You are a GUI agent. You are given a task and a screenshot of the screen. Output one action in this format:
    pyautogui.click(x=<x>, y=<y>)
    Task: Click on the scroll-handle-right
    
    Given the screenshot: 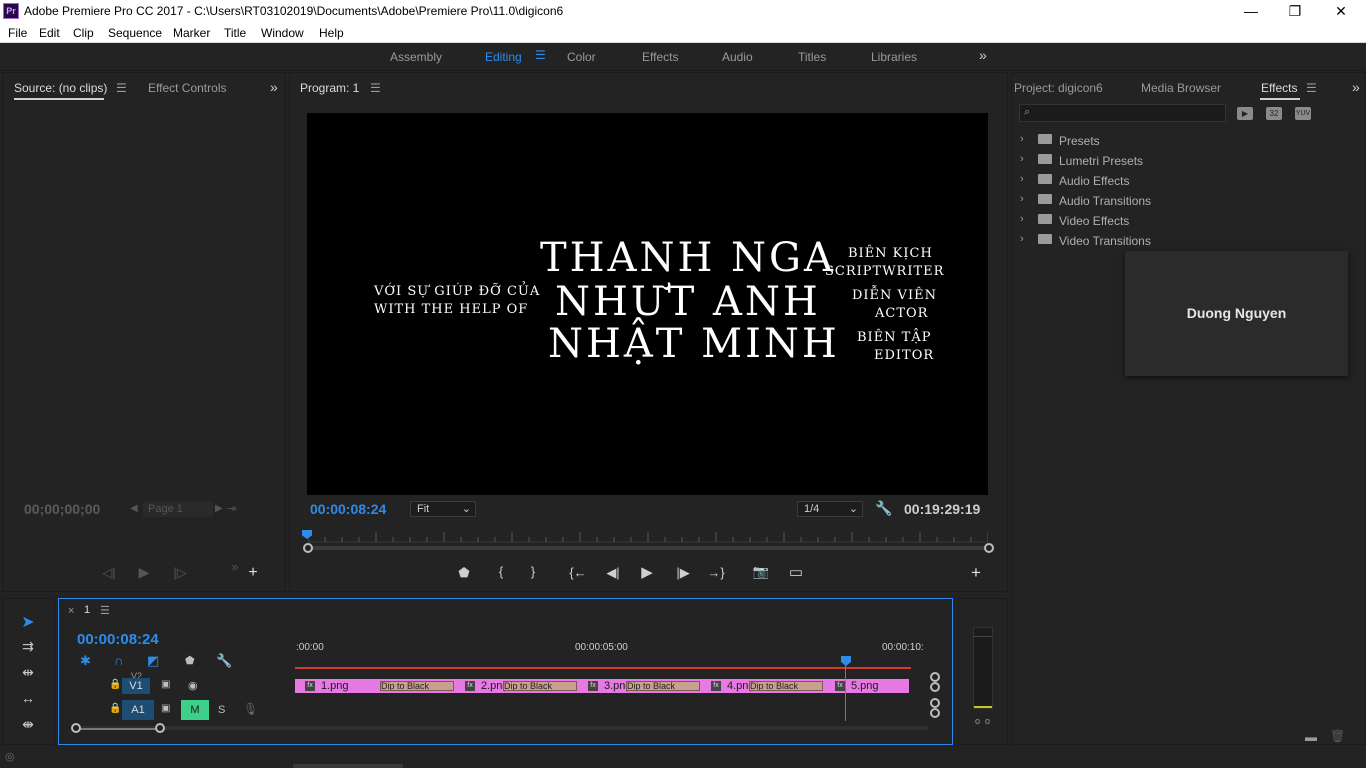 What is the action you would take?
    pyautogui.click(x=160, y=728)
    